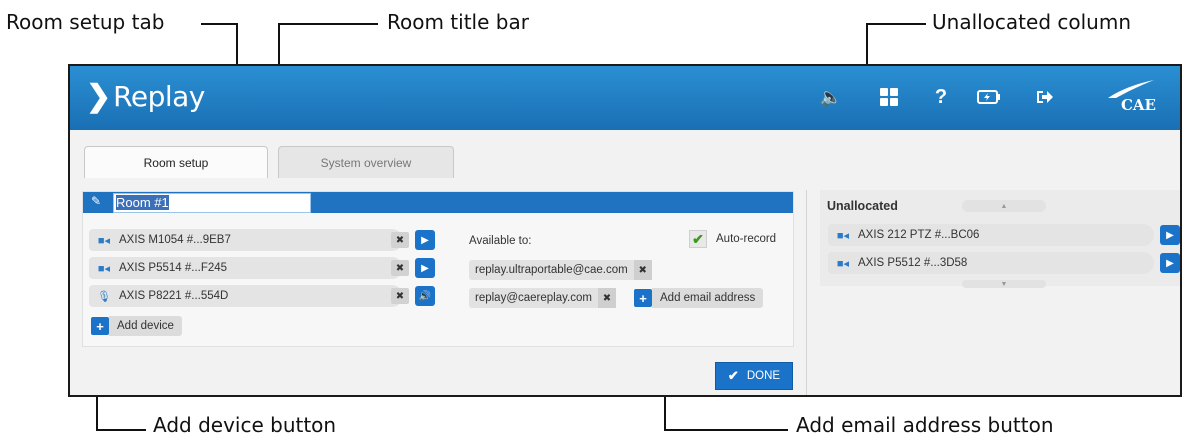 This screenshot has height=442, width=1196. I want to click on tab-room-setup: Room setup, so click(176, 162).